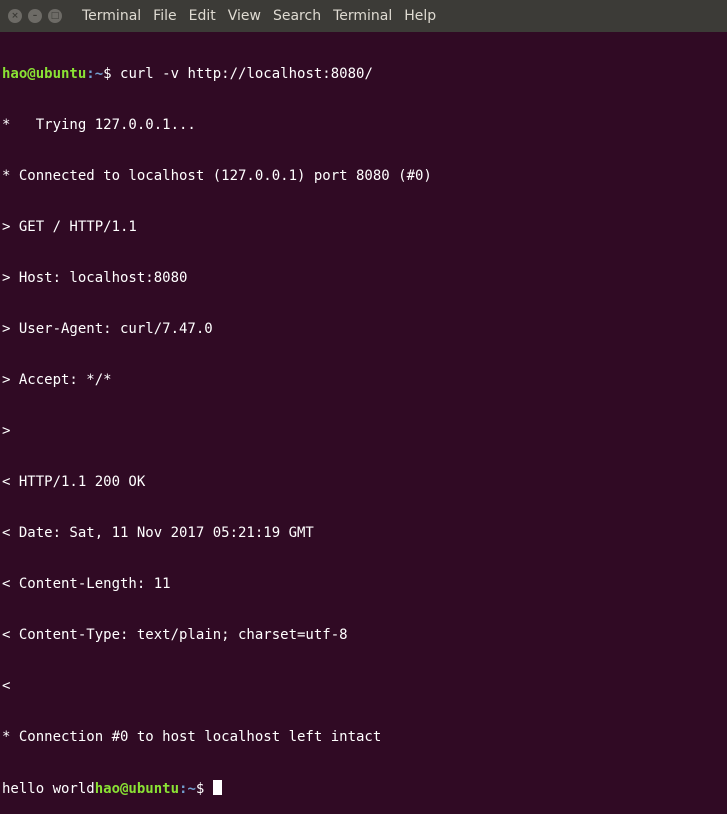 The image size is (727, 814). I want to click on output-line: > Host: localhost:8080, so click(95, 278).